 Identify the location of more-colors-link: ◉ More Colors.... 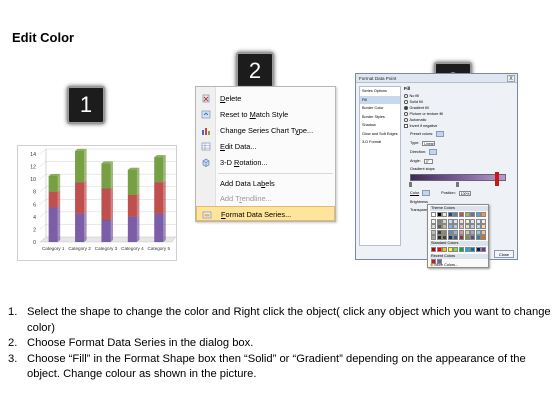
(444, 264).